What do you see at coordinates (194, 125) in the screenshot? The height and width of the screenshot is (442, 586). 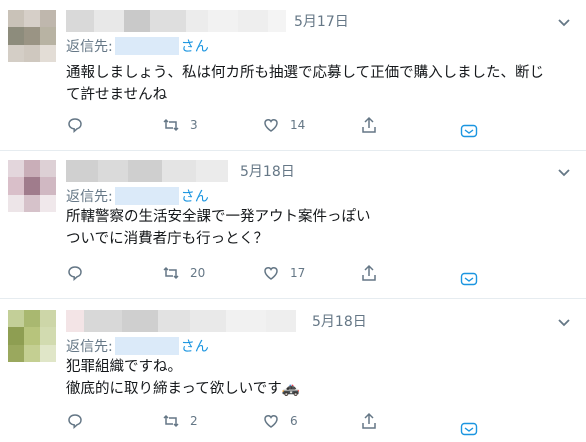 I see `retweet-count: 3` at bounding box center [194, 125].